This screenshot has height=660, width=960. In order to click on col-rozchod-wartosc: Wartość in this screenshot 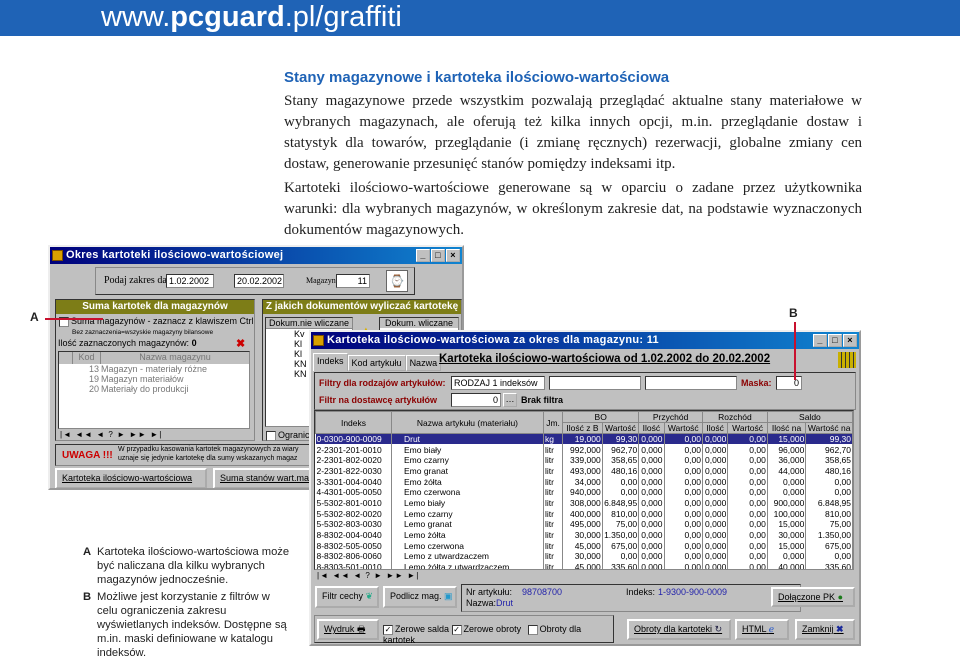, I will do `click(747, 428)`.